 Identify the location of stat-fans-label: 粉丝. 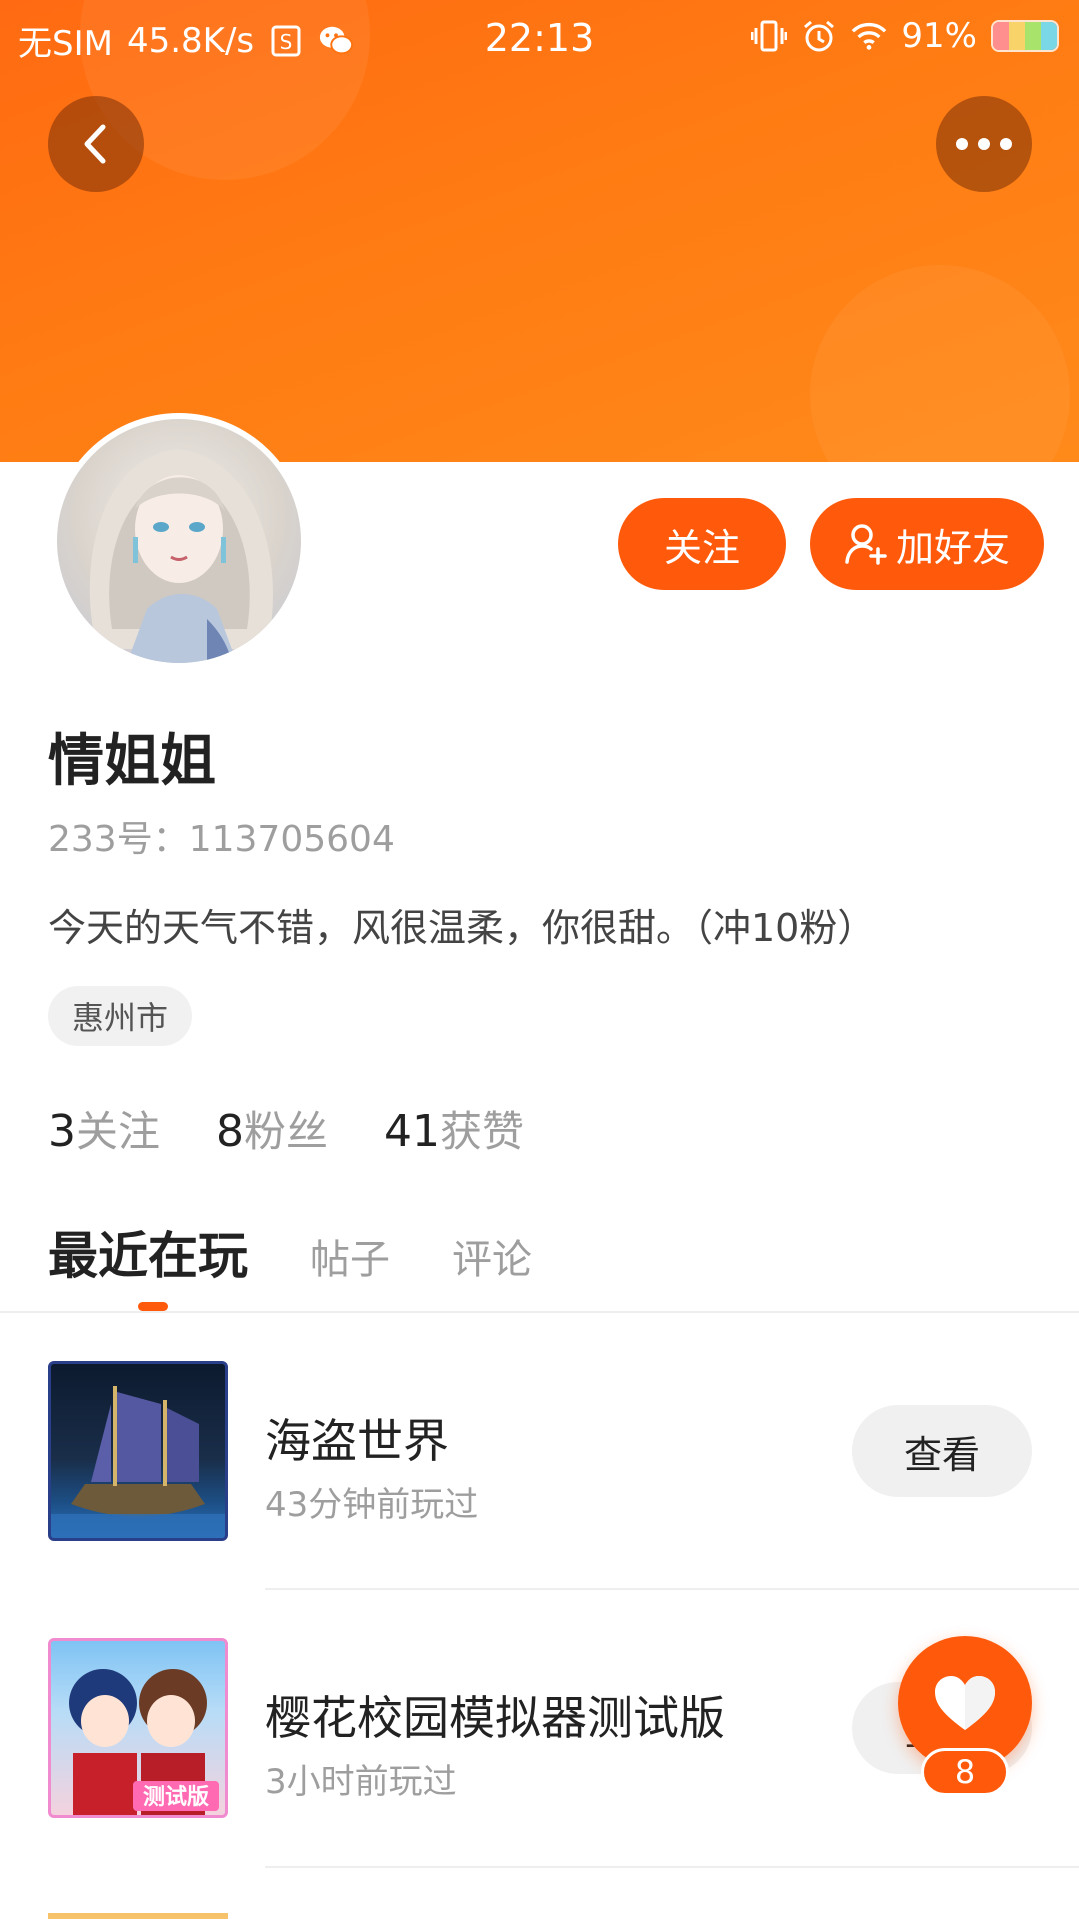
(286, 1131).